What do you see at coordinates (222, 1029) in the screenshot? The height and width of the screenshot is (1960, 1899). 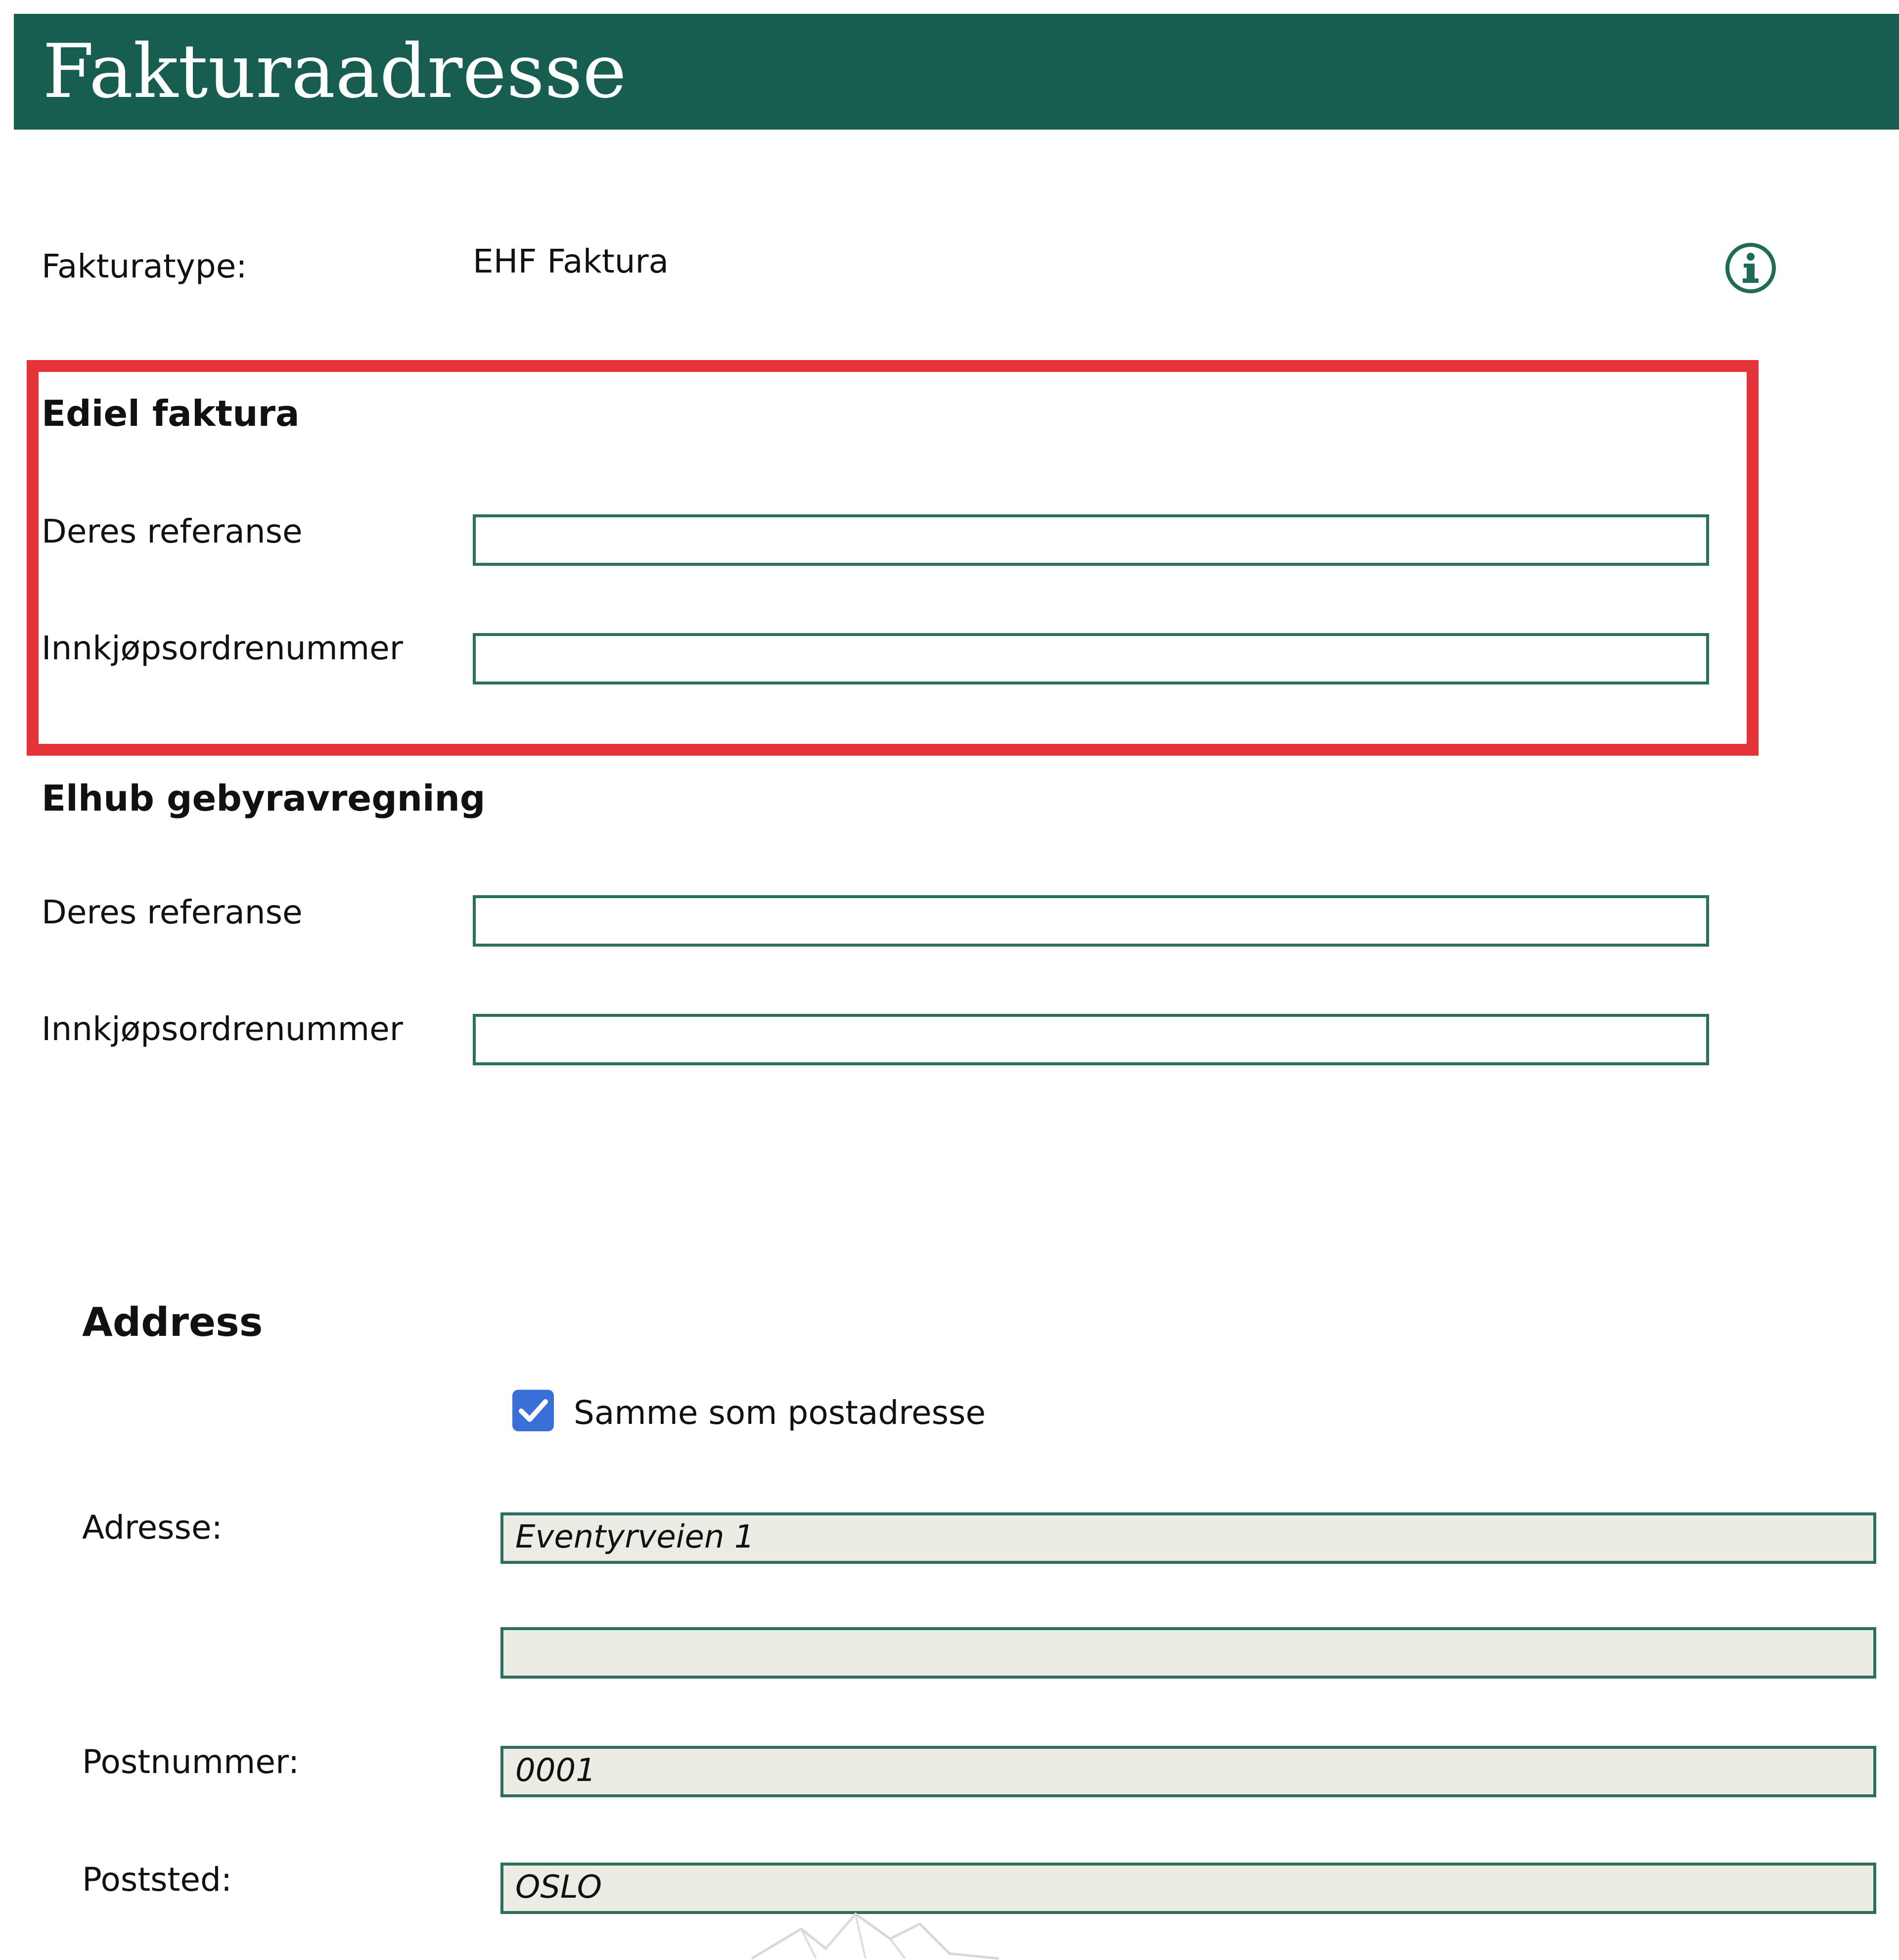 I see `elhub-po-label: Innkjøpsordrenummer` at bounding box center [222, 1029].